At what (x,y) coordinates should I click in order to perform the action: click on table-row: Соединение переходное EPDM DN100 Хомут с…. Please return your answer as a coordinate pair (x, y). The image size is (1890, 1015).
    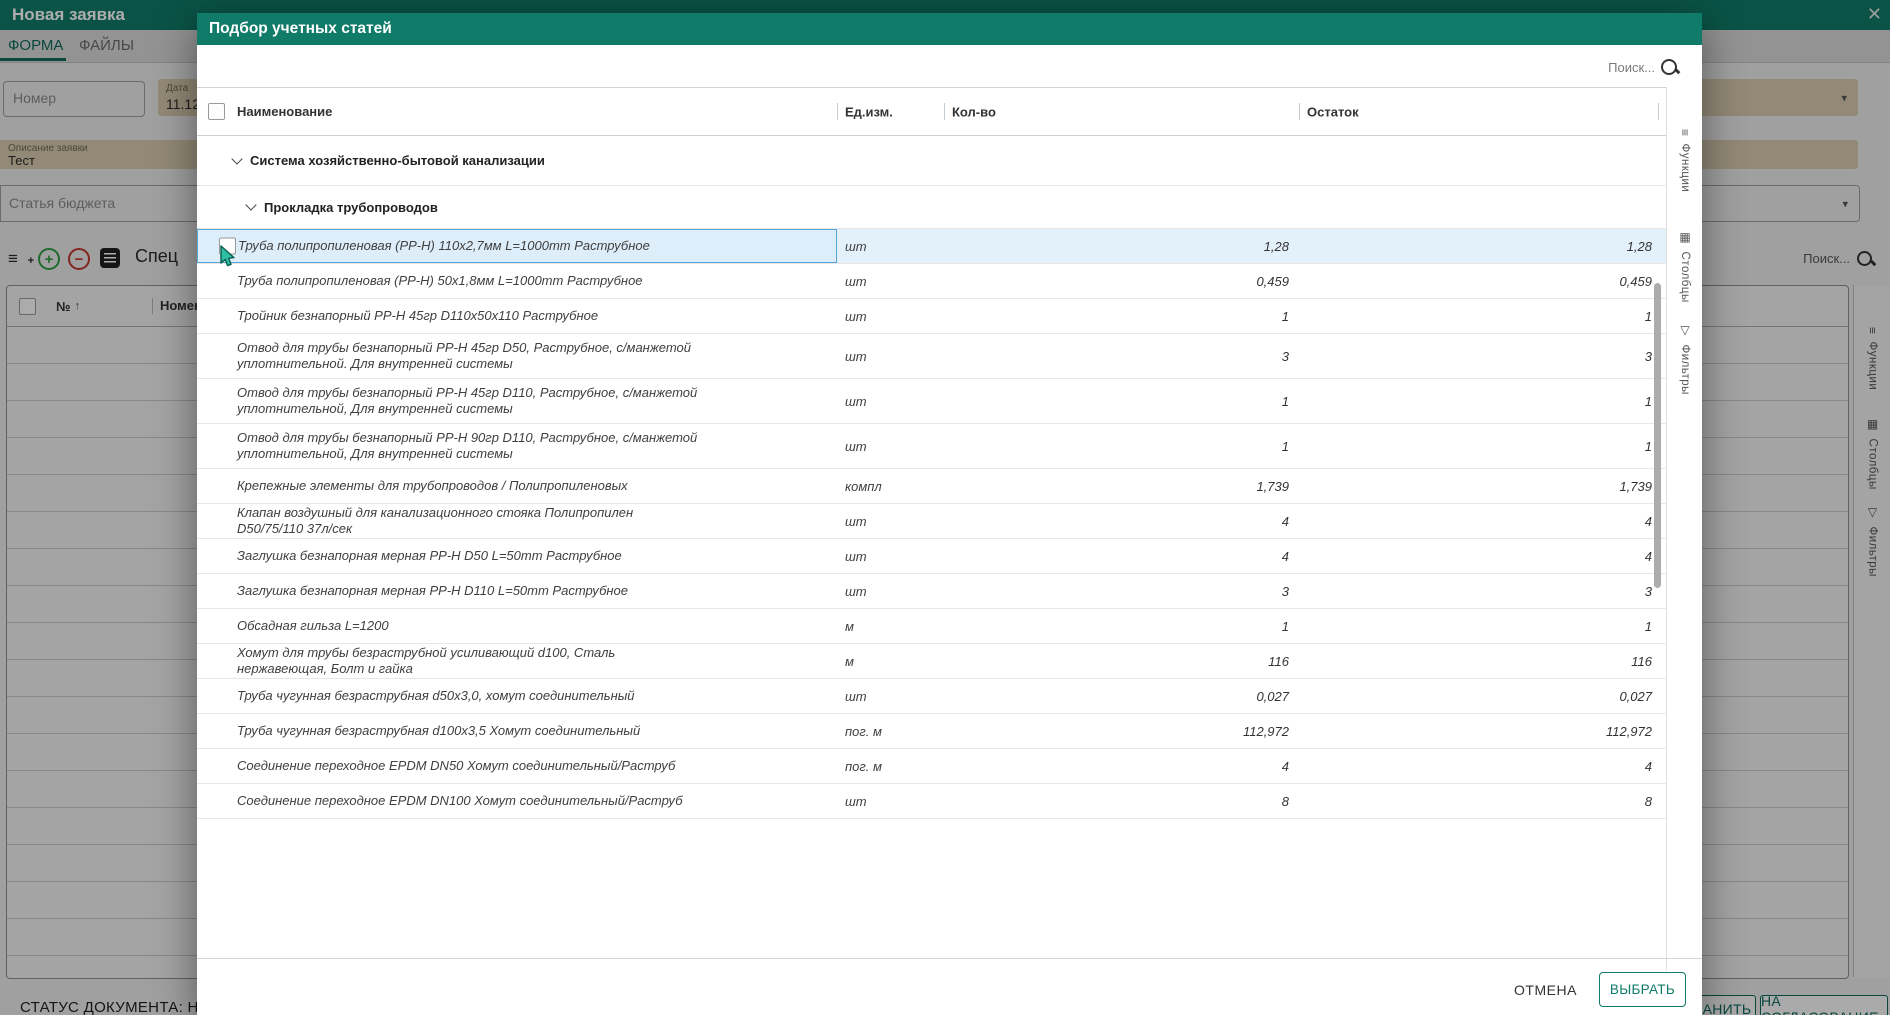
    Looking at the image, I should click on (931, 801).